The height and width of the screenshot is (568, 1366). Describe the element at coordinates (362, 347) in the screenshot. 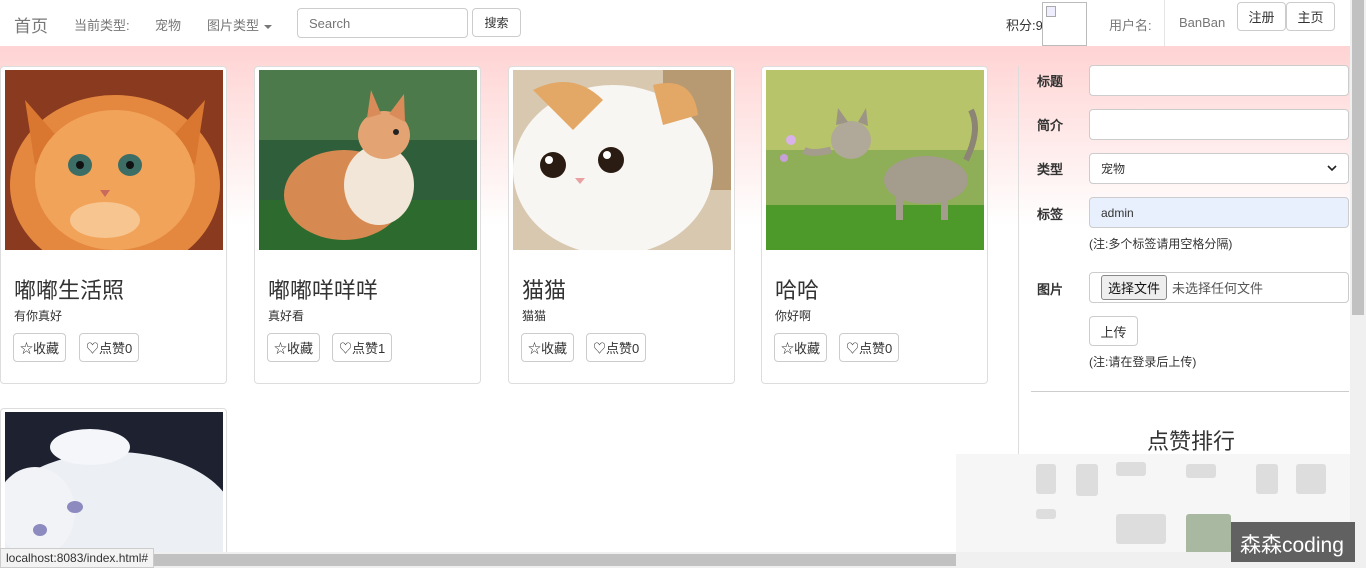

I see `like-button: ♡点赞1` at that location.